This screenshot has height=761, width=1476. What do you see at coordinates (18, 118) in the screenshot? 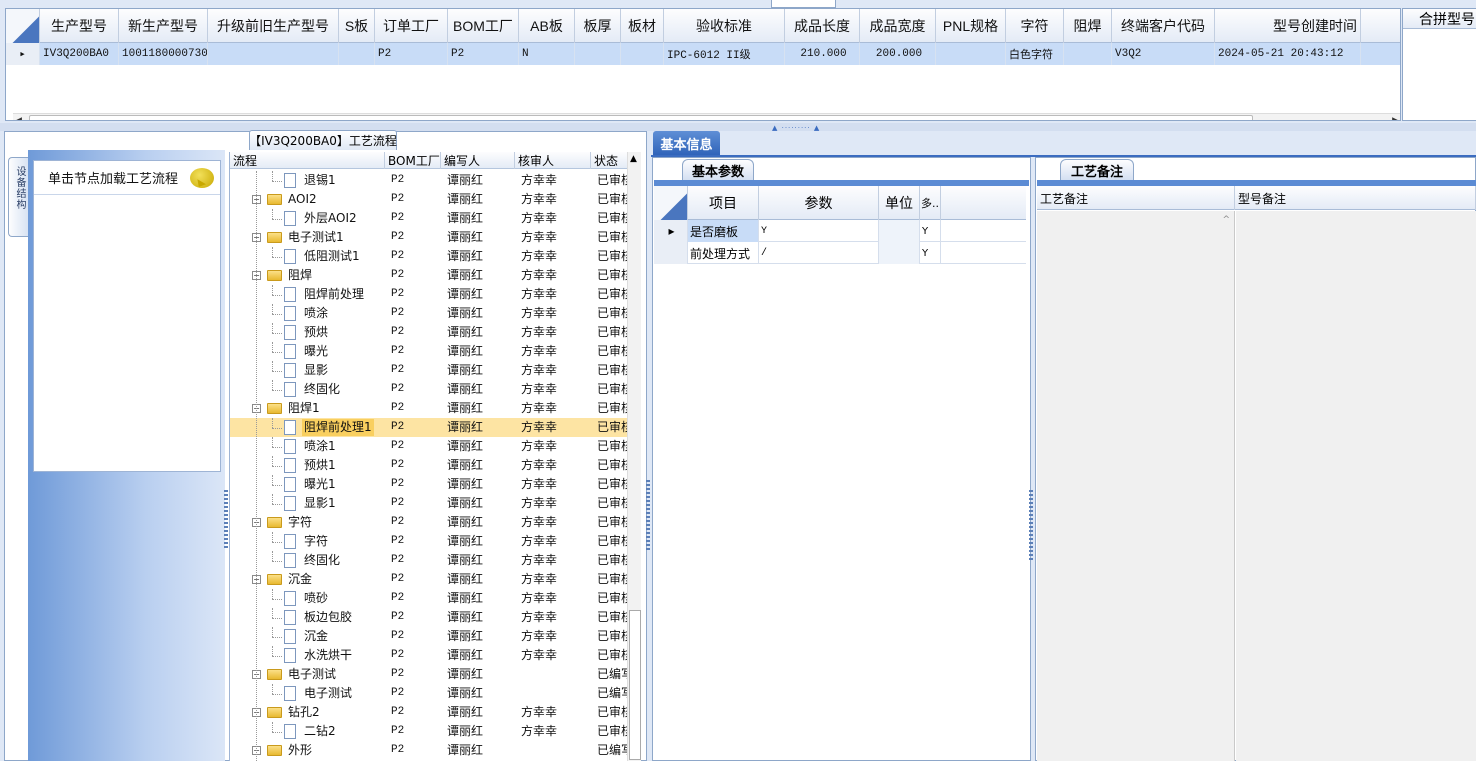
I see `scroll-left-icon: ◀` at bounding box center [18, 118].